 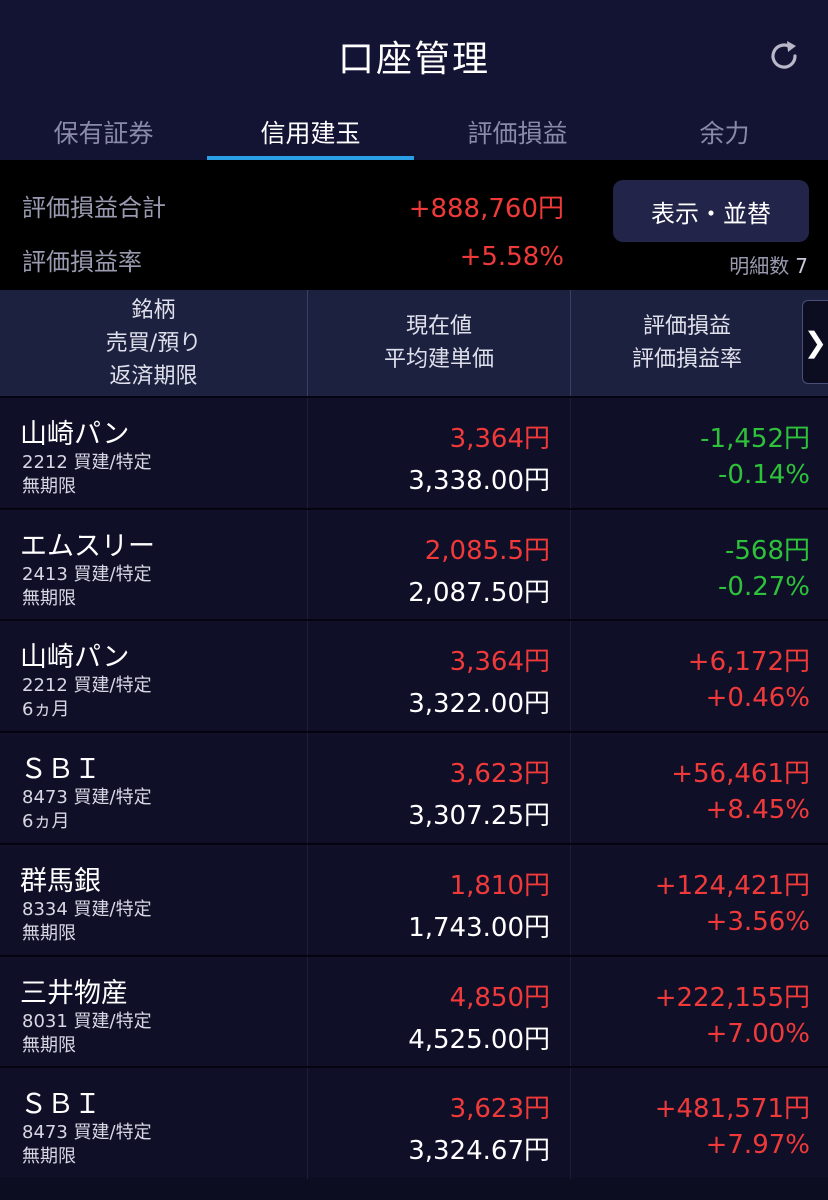 I want to click on header-trade-label: 売買/預り, so click(x=153, y=343).